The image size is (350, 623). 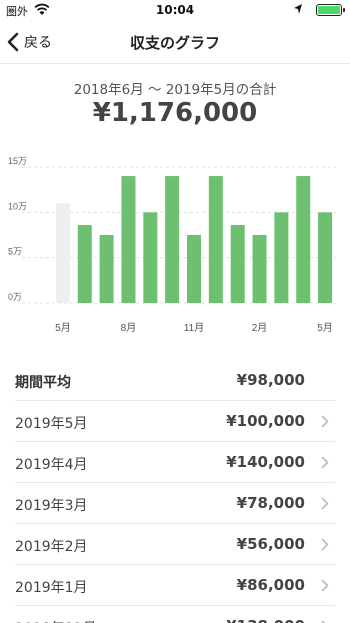 What do you see at coordinates (175, 113) in the screenshot?
I see `total-amount: ¥1,176,000` at bounding box center [175, 113].